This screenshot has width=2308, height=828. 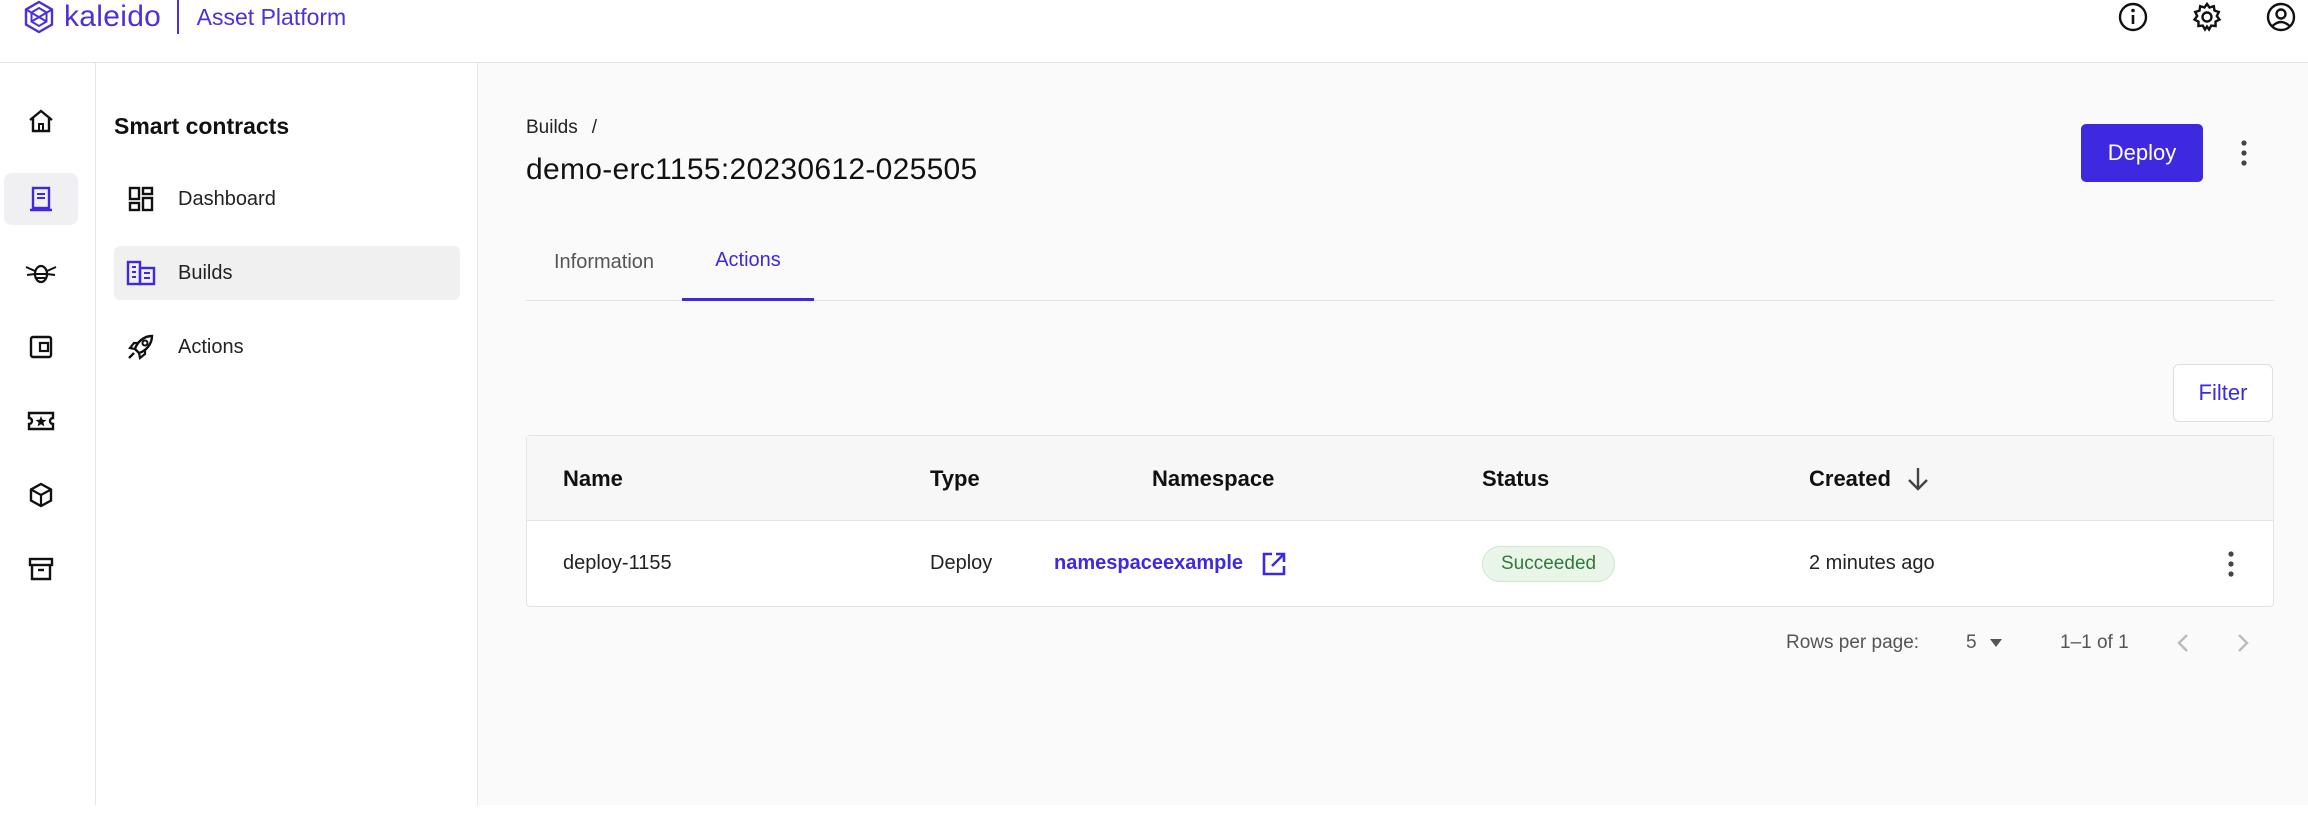 I want to click on column-header-namespace: Namespace, so click(x=1213, y=478).